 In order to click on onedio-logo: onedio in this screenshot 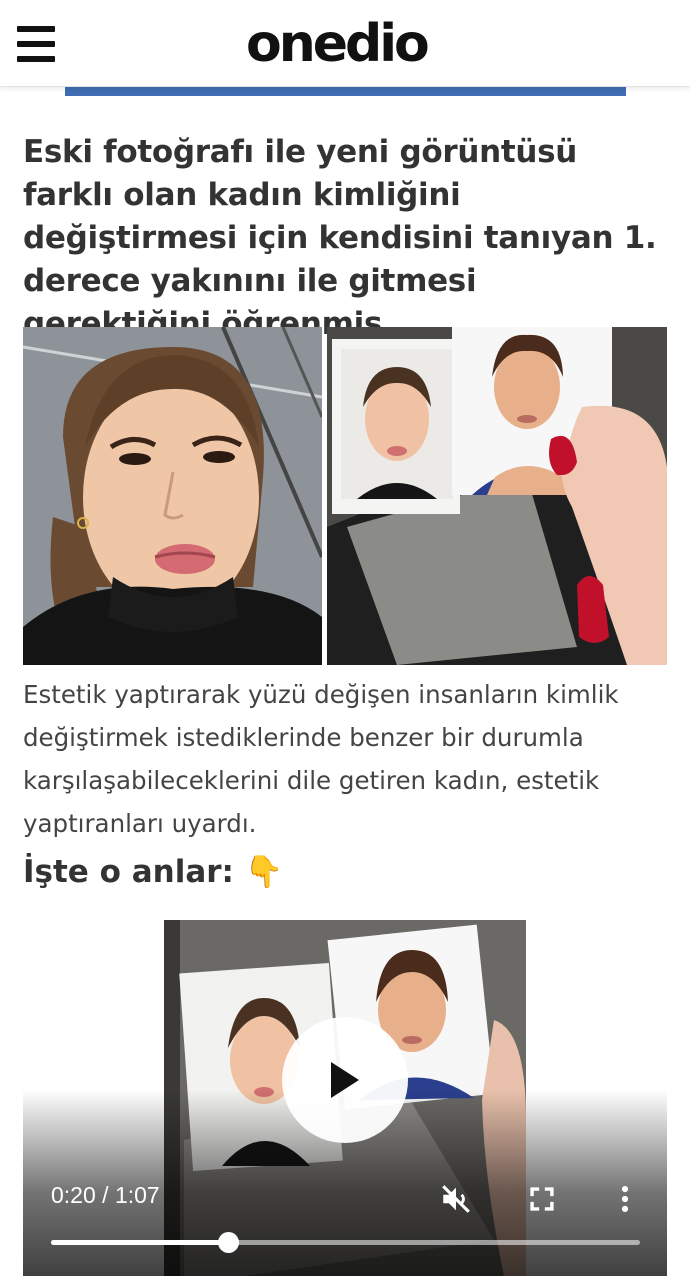, I will do `click(338, 44)`.